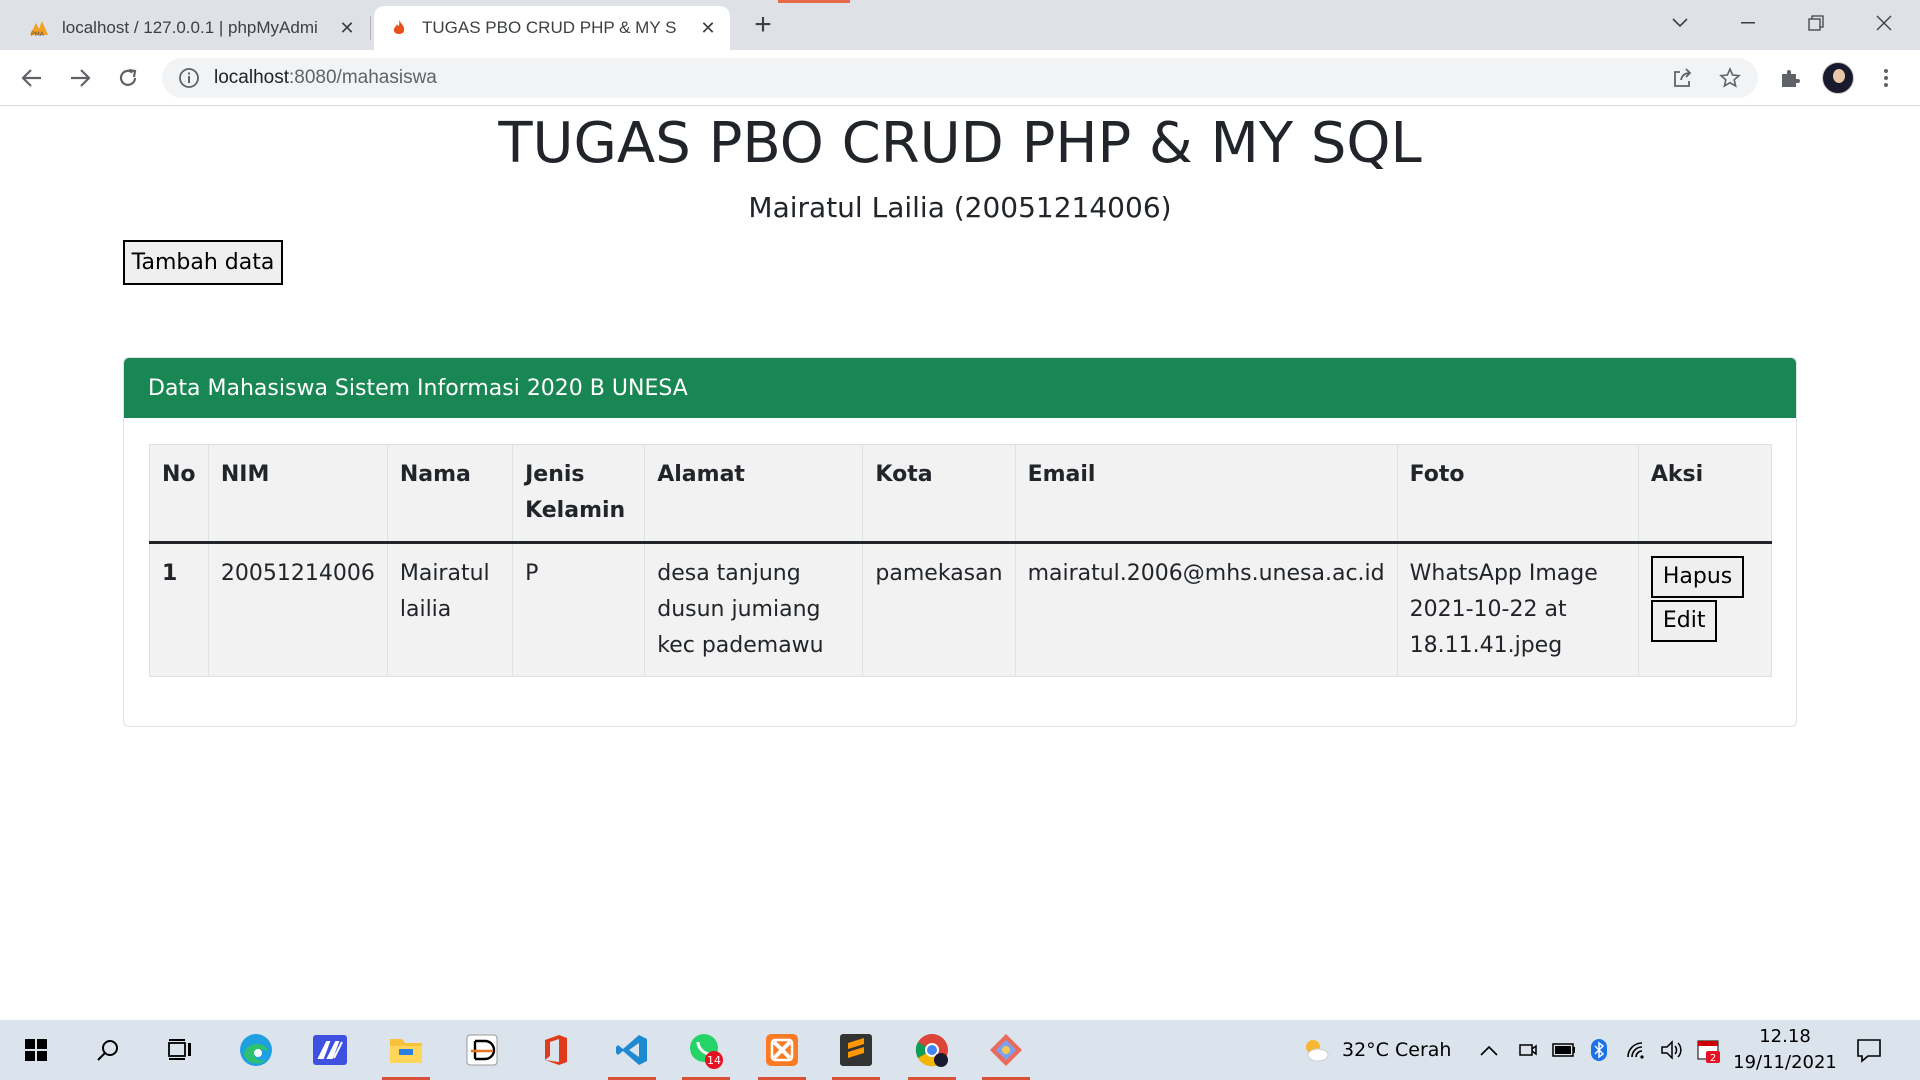 The height and width of the screenshot is (1080, 1920). What do you see at coordinates (179, 493) in the screenshot?
I see `column-header-no: No` at bounding box center [179, 493].